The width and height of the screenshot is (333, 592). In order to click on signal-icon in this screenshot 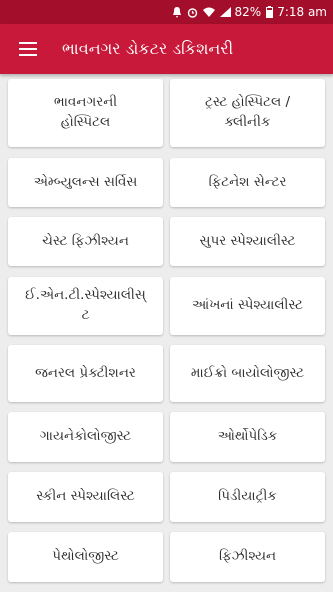, I will do `click(225, 12)`.